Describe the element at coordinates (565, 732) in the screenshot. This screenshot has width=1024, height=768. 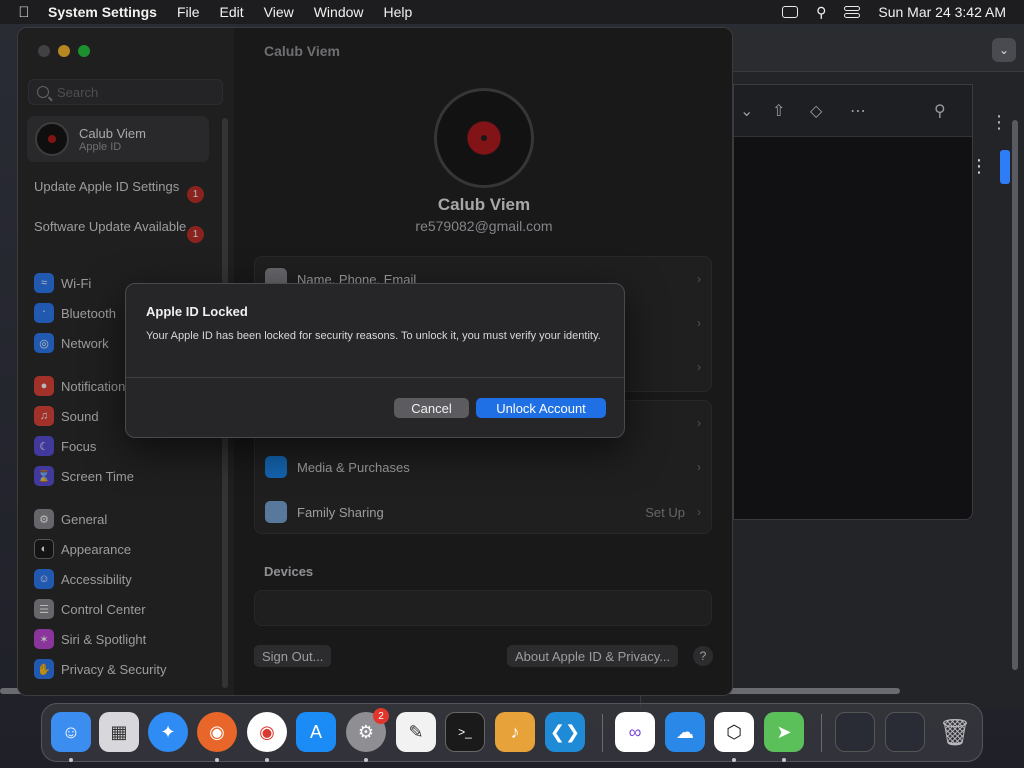
I see `vscode-icon: ❮❯` at that location.